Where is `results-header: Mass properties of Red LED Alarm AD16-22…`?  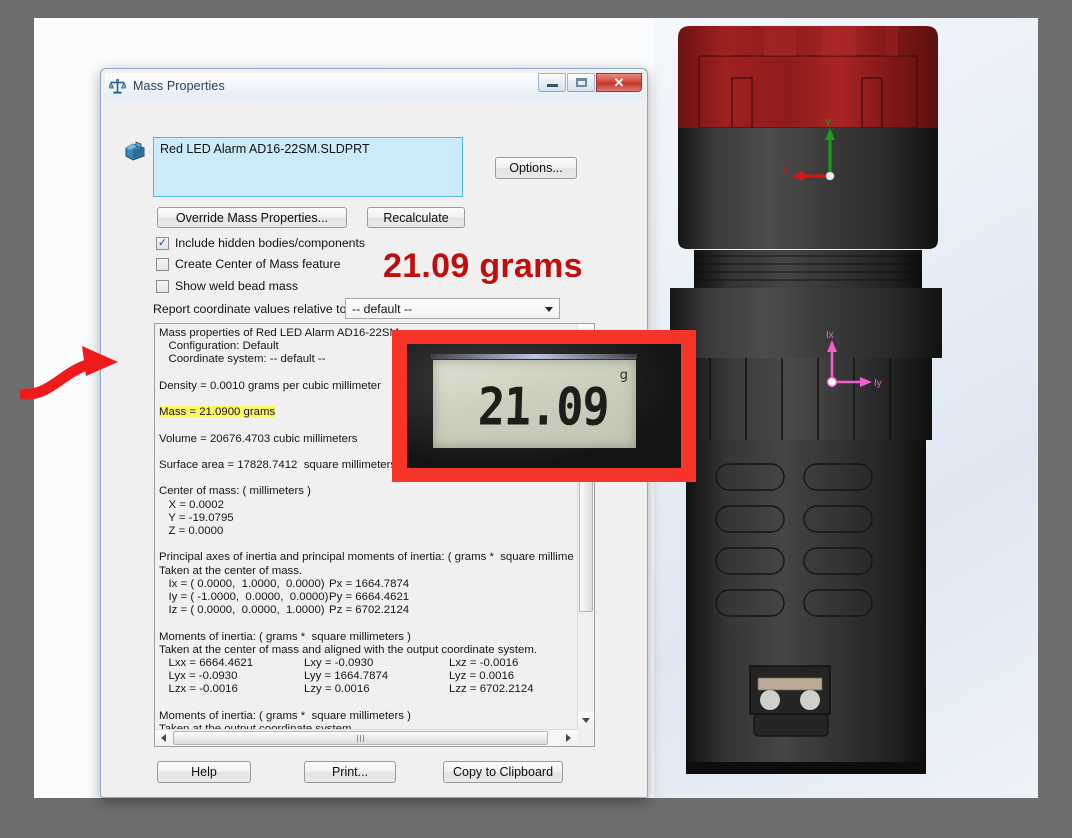
results-header: Mass properties of Red LED Alarm AD16-22… is located at coordinates (279, 333).